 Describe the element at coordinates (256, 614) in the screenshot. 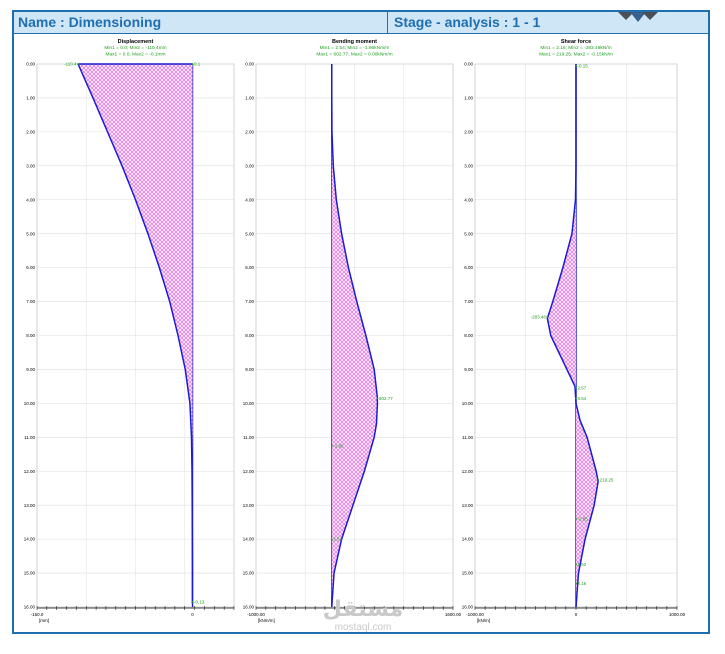

I see `bending-moment-xtick-label: -1000.00` at that location.